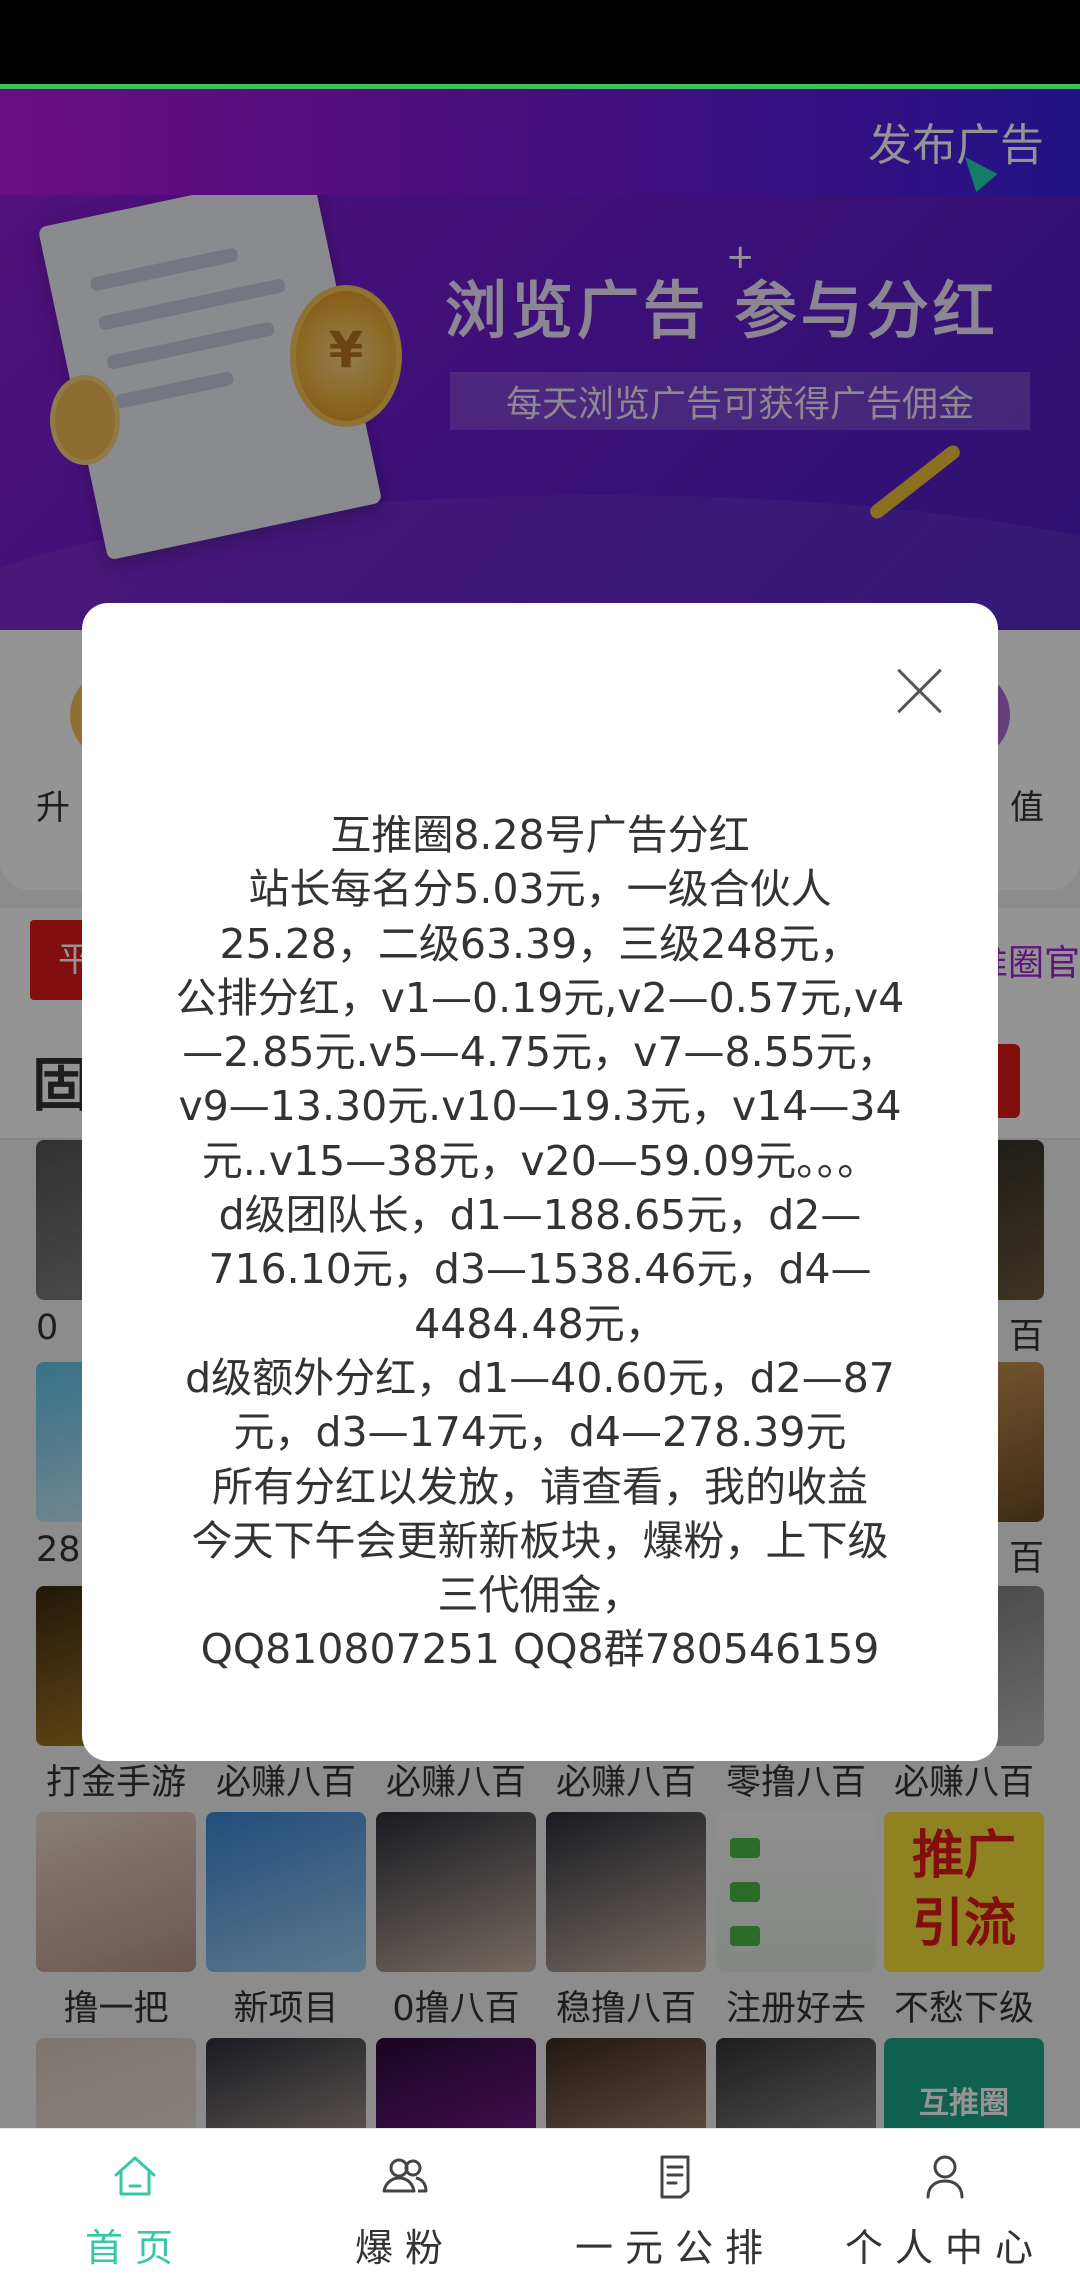 This screenshot has height=2281, width=1080. I want to click on users-icon, so click(405, 2175).